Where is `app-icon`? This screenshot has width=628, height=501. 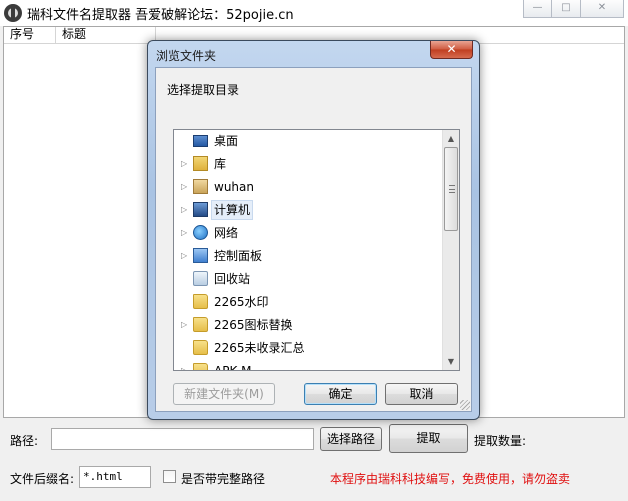
app-icon is located at coordinates (13, 13).